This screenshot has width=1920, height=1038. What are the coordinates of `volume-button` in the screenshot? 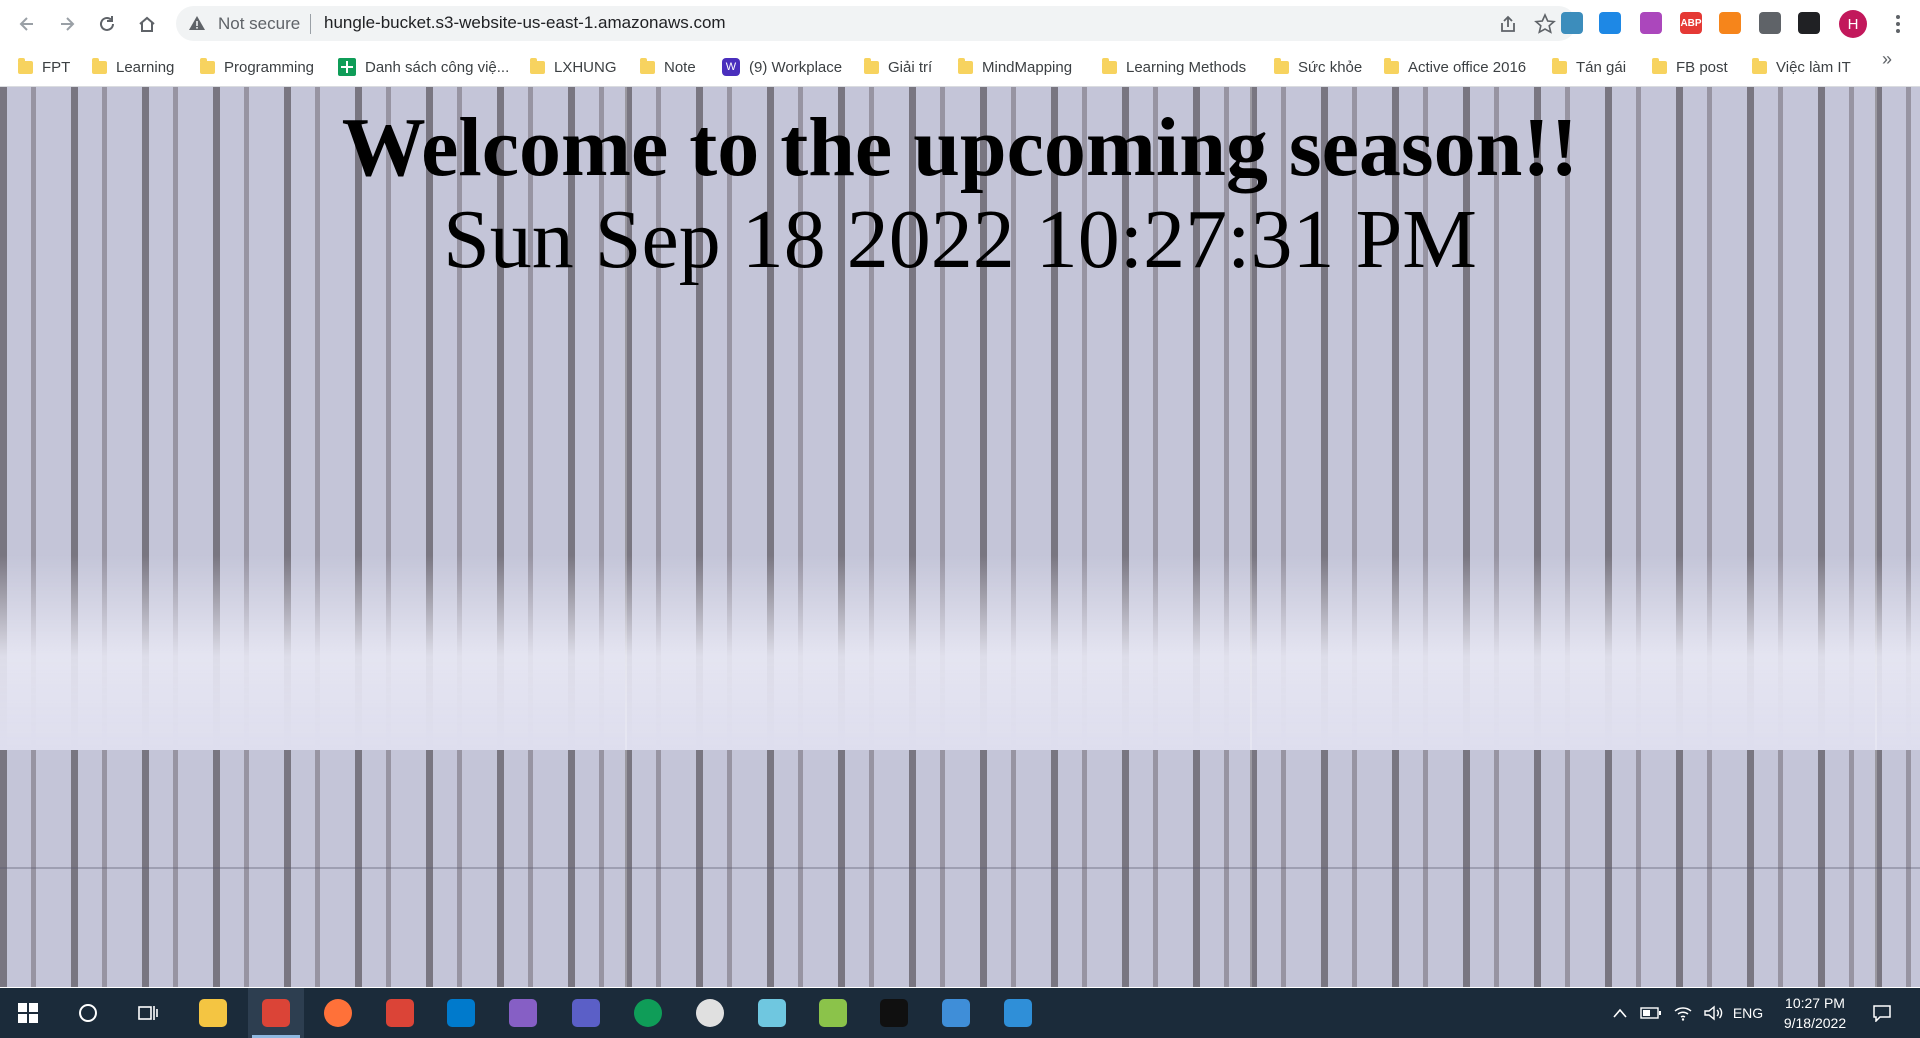 It's located at (1713, 1013).